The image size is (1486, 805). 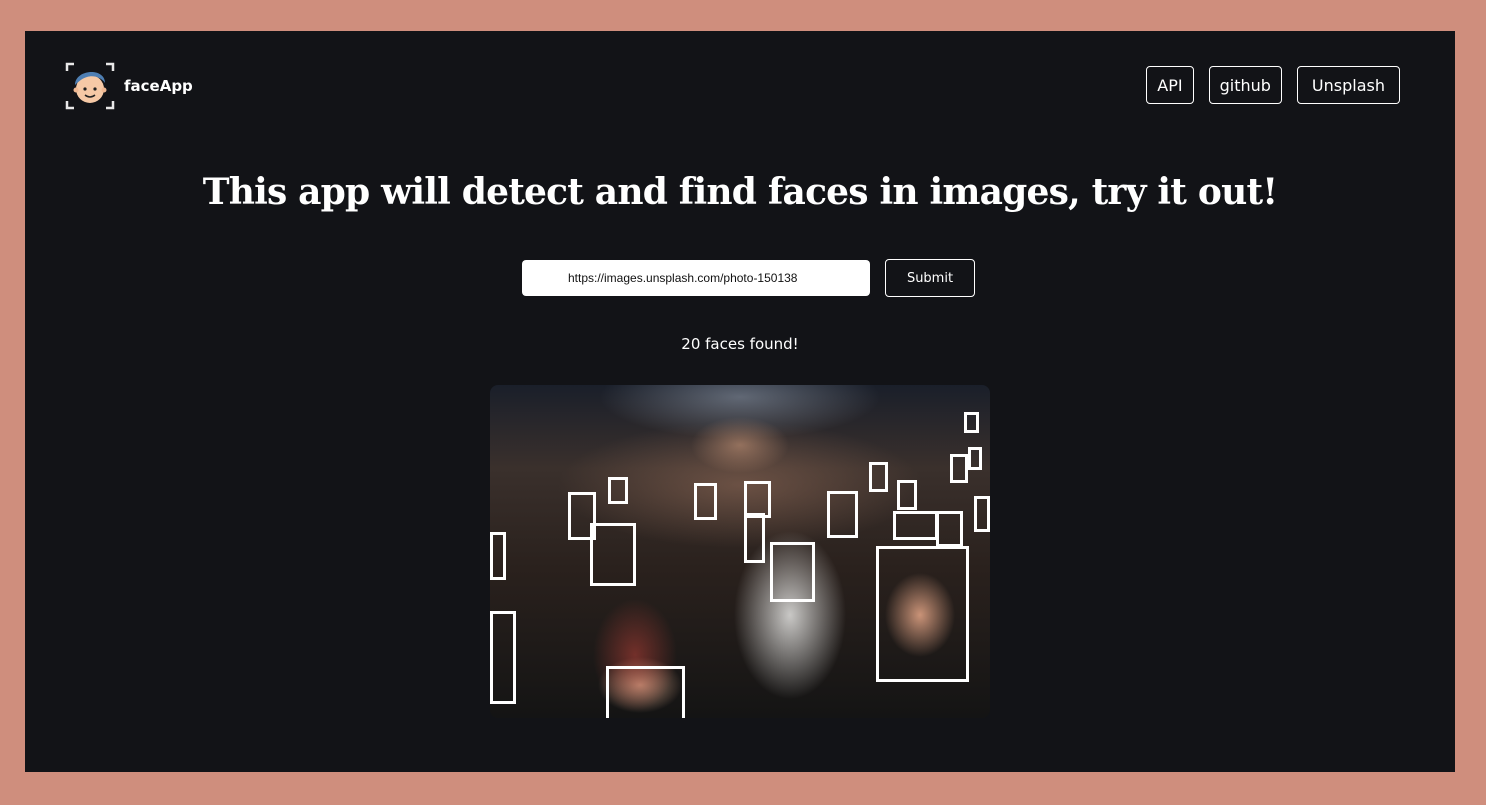 I want to click on top-nav: API github Unsplash, so click(x=1273, y=85).